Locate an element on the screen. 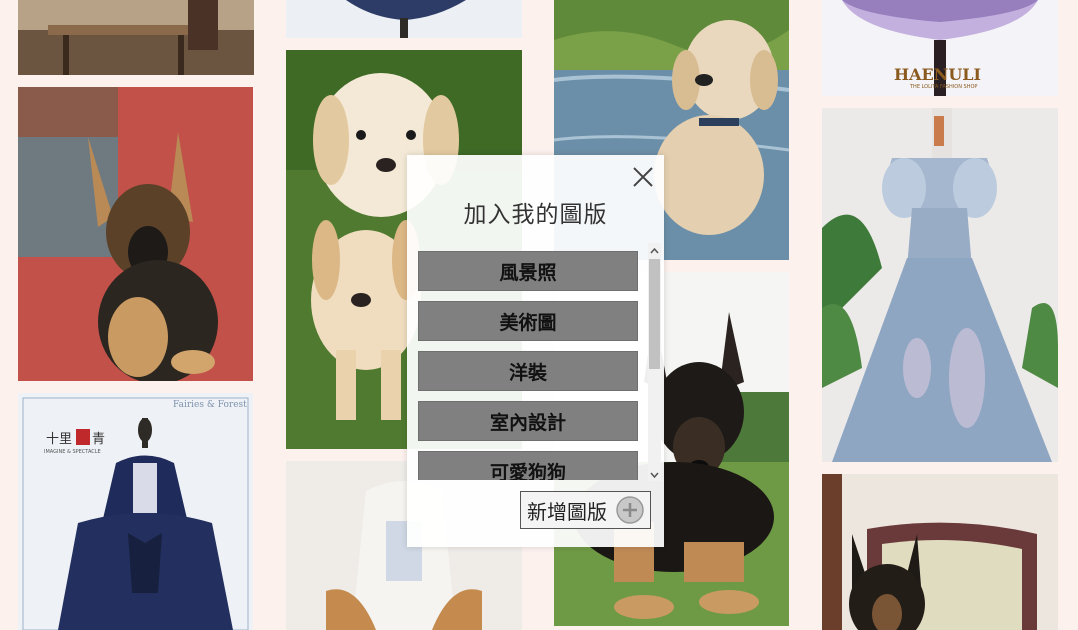 The height and width of the screenshot is (630, 1078). svg-text: THE LOLITA FASHION SHOP is located at coordinates (943, 87).